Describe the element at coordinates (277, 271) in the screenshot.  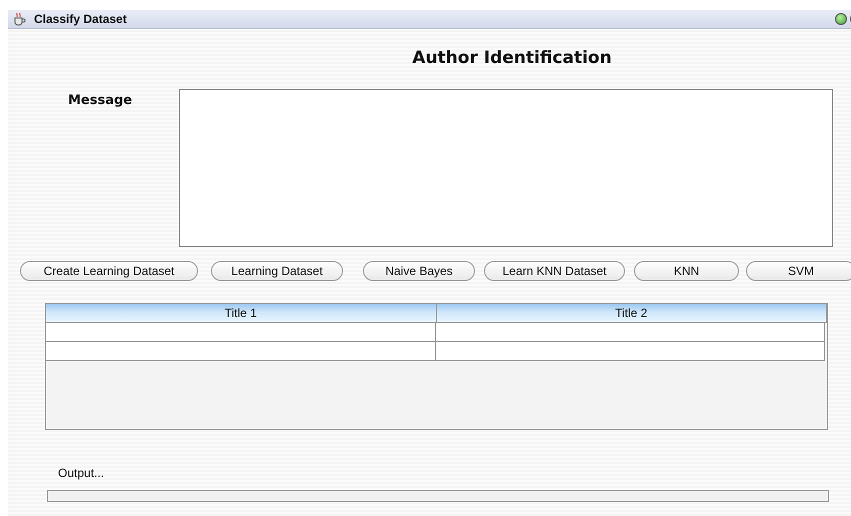
I see `action-button: Learning Dataset` at that location.